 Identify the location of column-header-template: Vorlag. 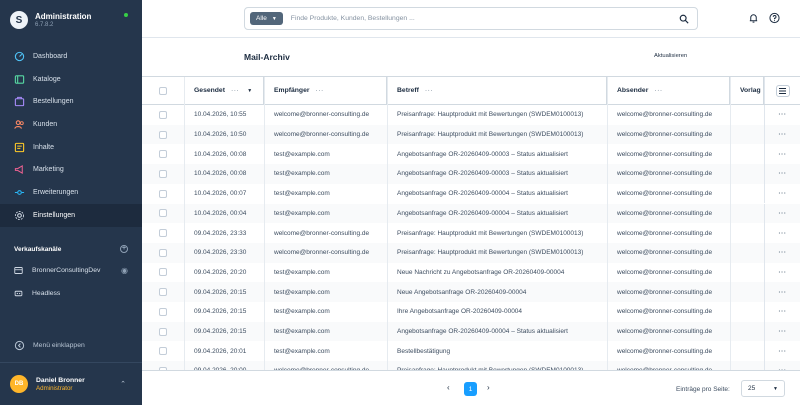
(747, 90).